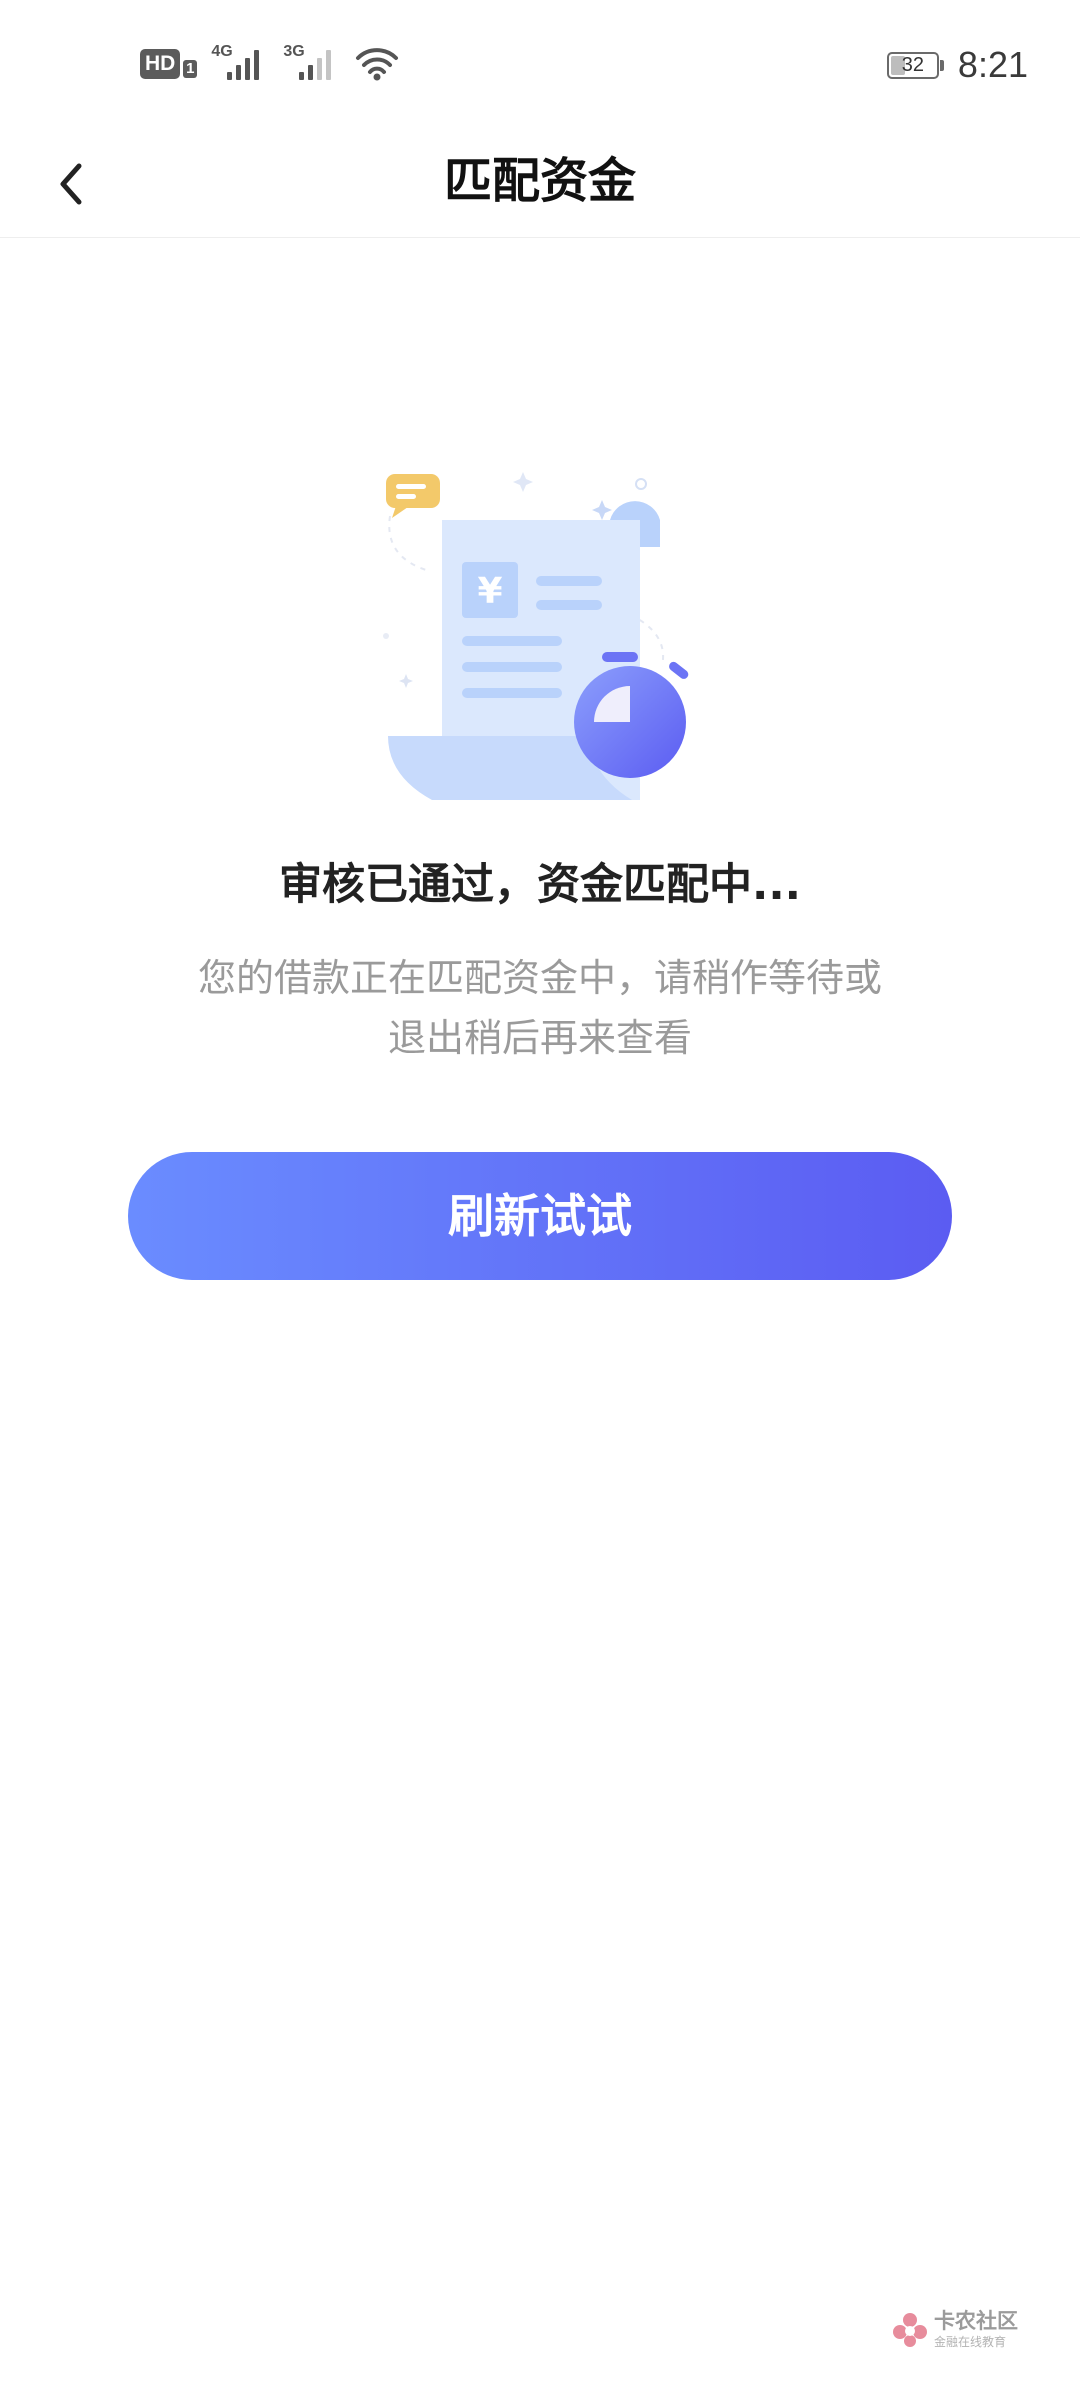 The width and height of the screenshot is (1080, 2400). What do you see at coordinates (190, 69) in the screenshot?
I see `hd-sim-slot: 1` at bounding box center [190, 69].